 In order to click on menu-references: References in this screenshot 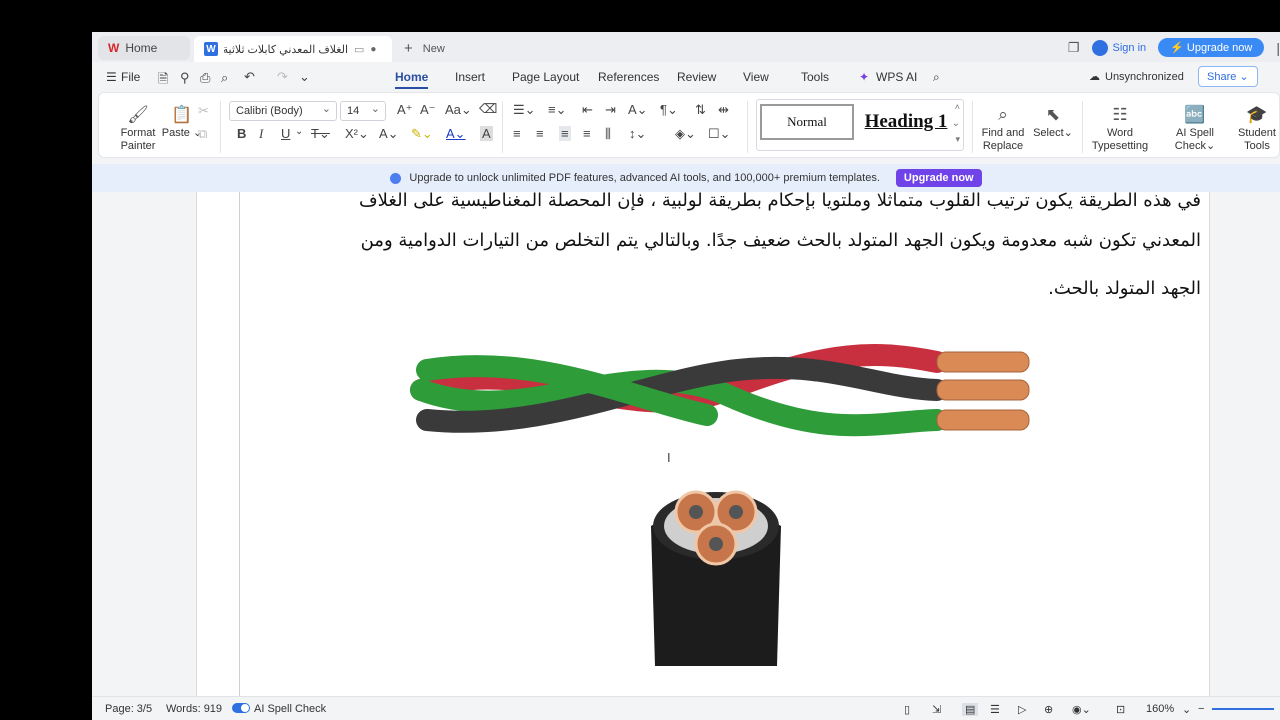, I will do `click(628, 77)`.